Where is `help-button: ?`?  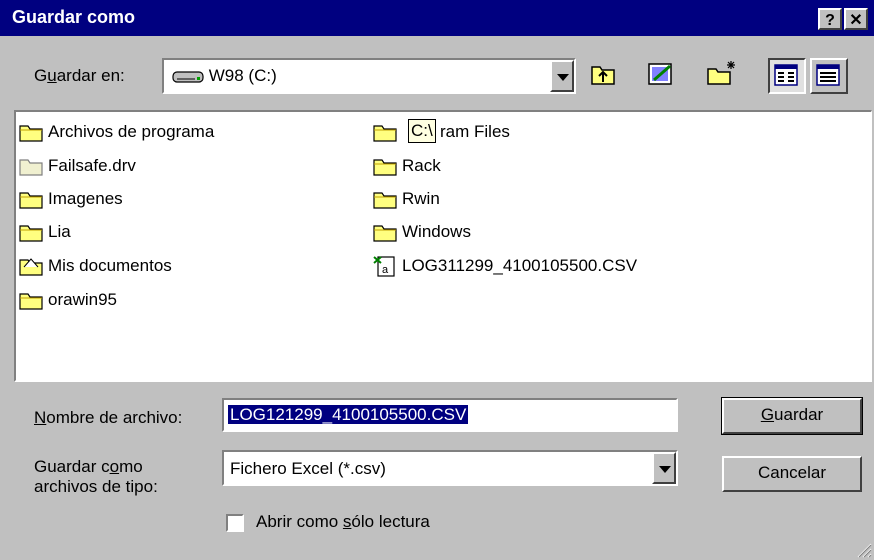
help-button: ? is located at coordinates (830, 19).